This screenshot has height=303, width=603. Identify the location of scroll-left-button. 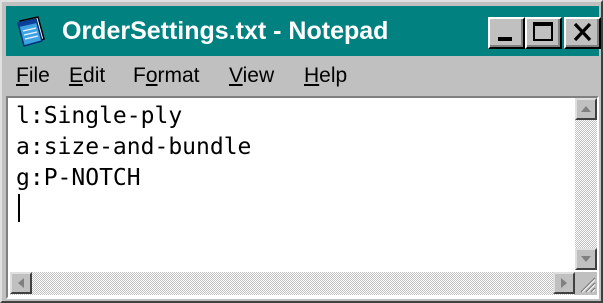
(21, 283).